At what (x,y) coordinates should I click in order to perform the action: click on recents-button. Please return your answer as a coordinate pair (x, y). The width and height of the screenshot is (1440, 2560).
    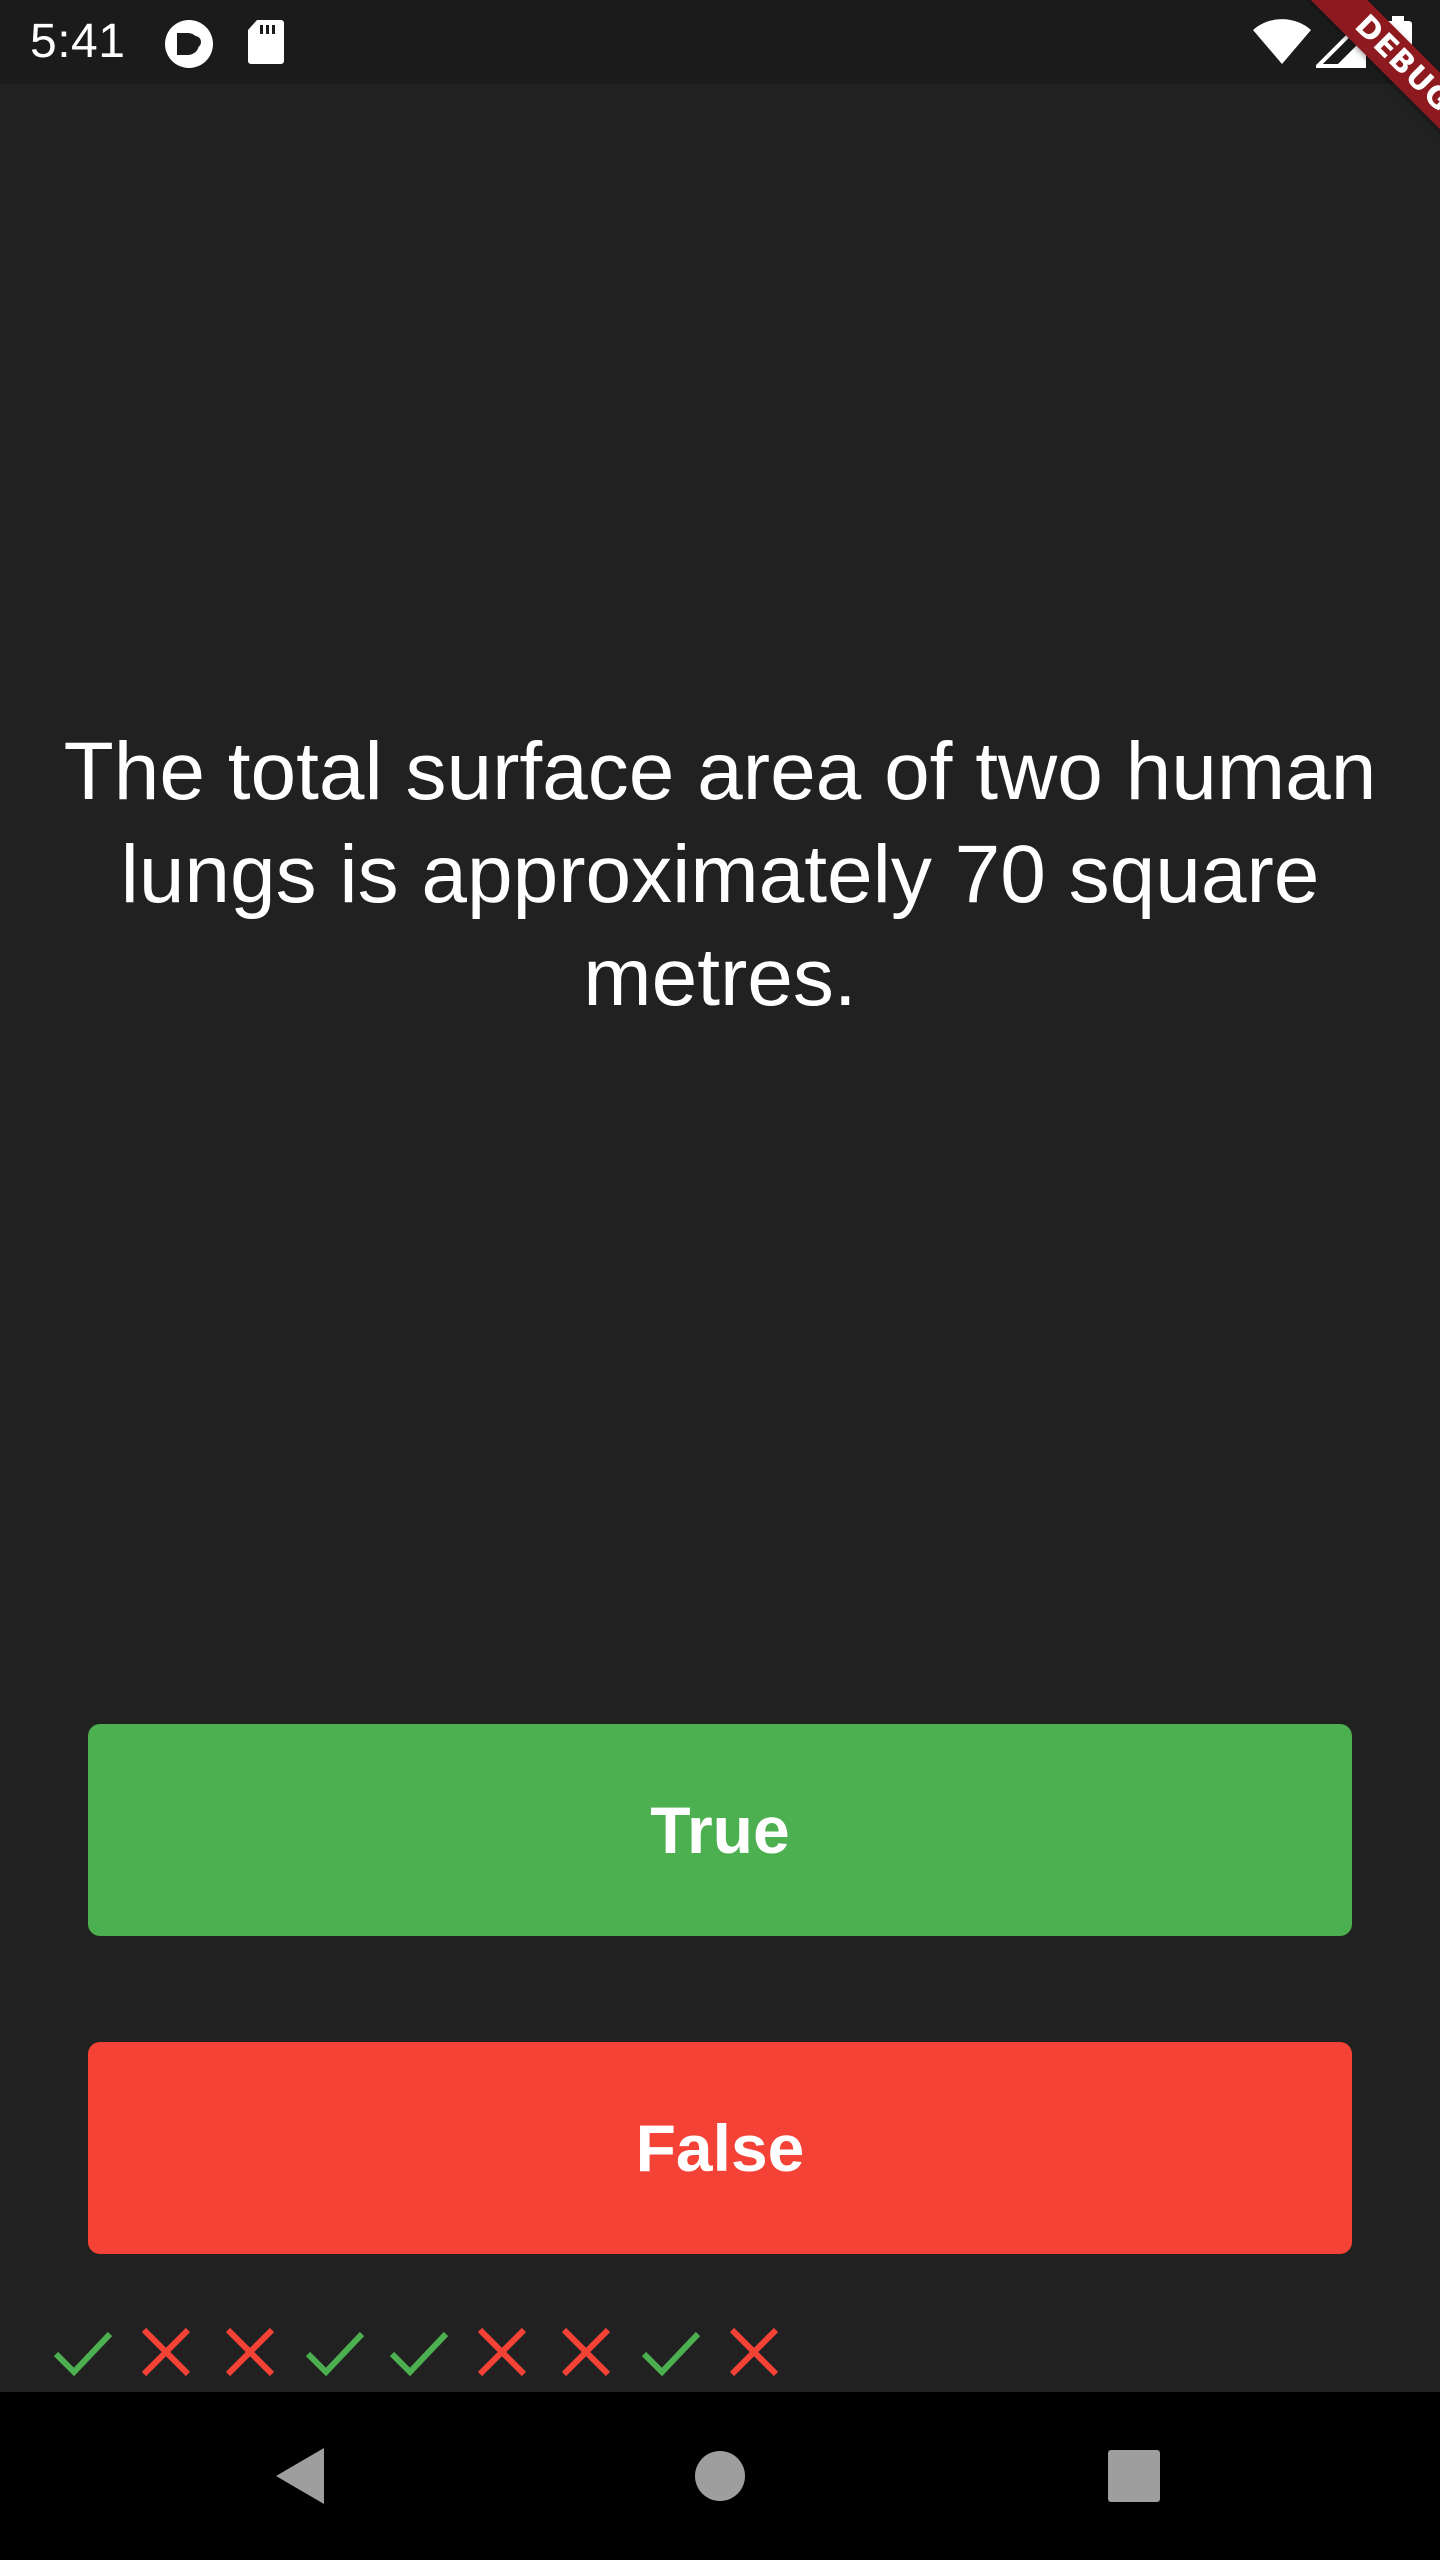
    Looking at the image, I should click on (1134, 2476).